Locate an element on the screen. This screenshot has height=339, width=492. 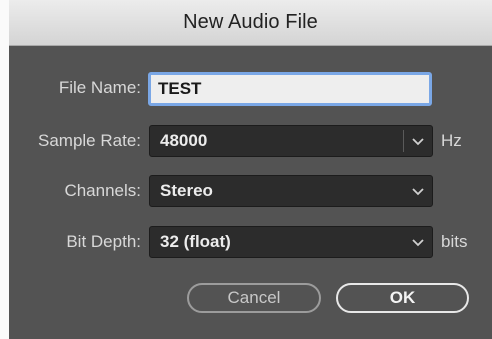
sample-rate-unit: Hz is located at coordinates (451, 140).